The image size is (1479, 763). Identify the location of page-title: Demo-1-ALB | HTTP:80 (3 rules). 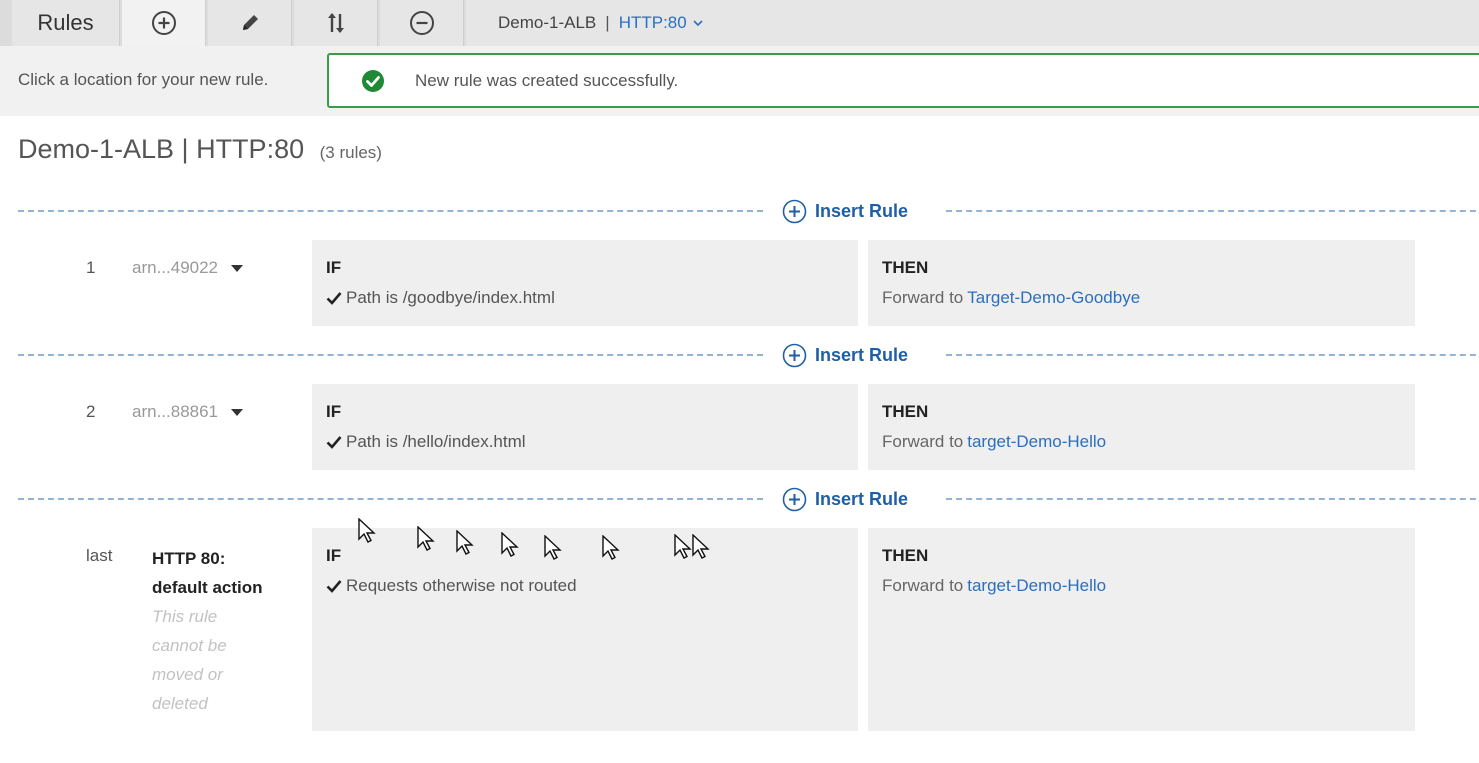
(200, 149).